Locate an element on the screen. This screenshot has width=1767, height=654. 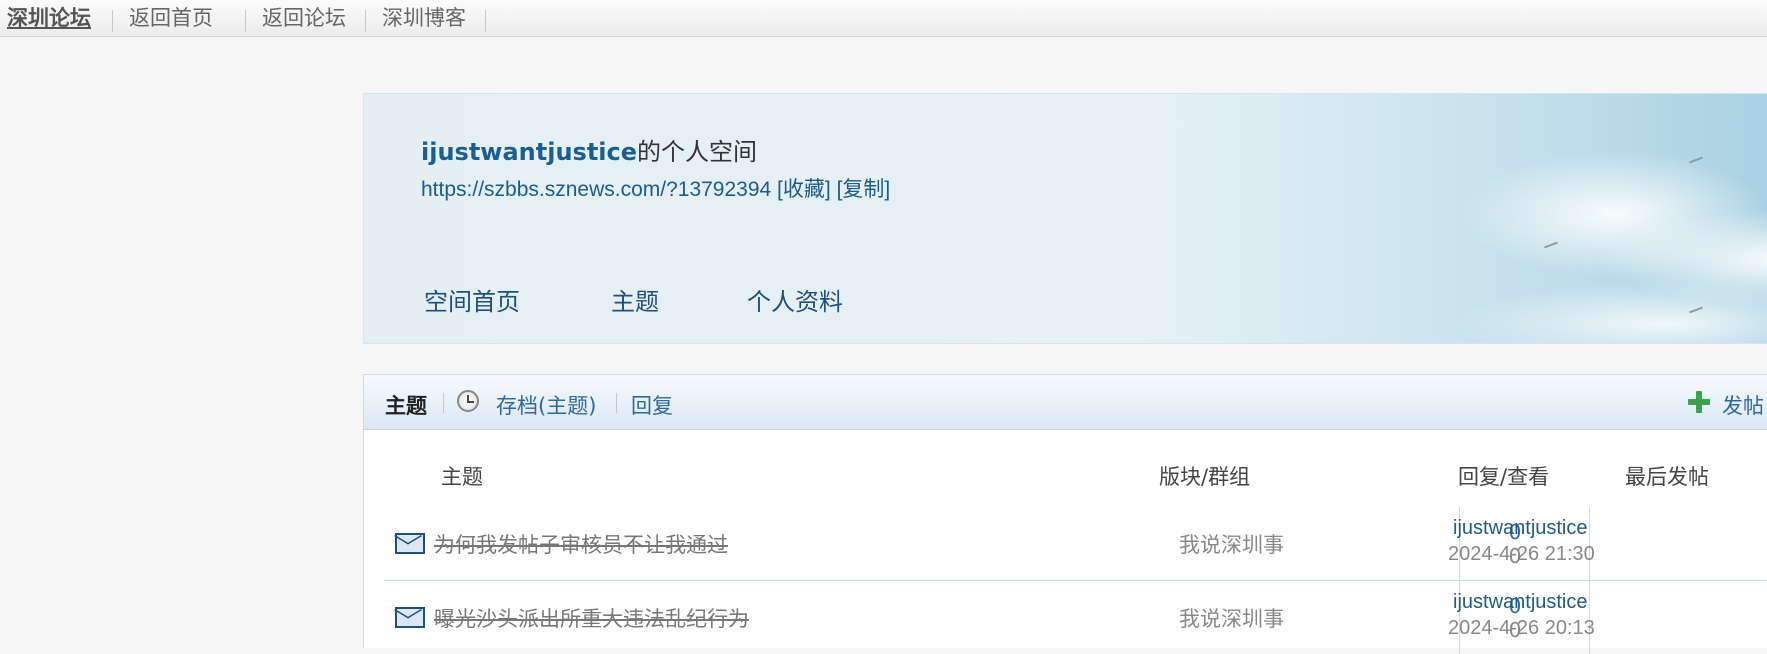
space-nav-profile: 个人资料 is located at coordinates (795, 299).